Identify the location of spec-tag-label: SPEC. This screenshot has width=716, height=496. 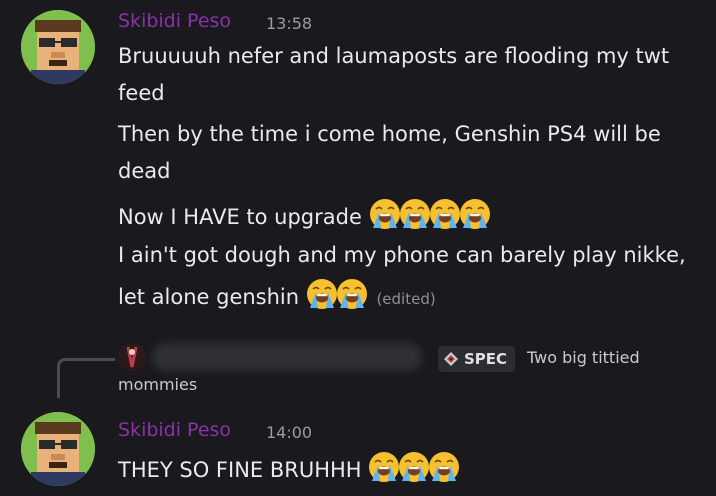
(486, 359).